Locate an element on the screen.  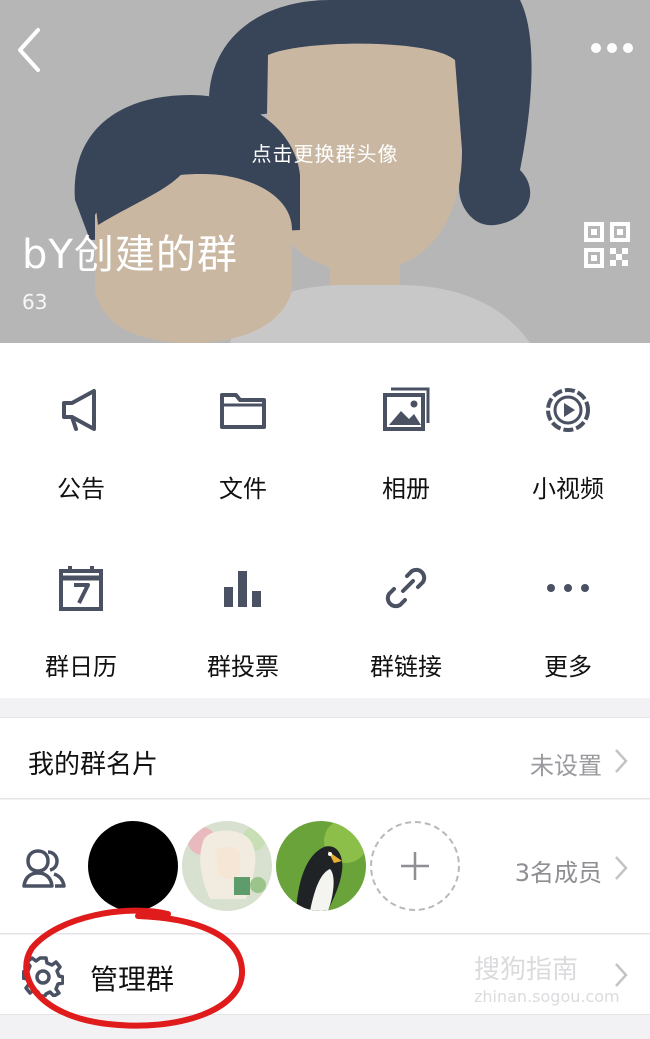
group-id: 63 is located at coordinates (35, 302).